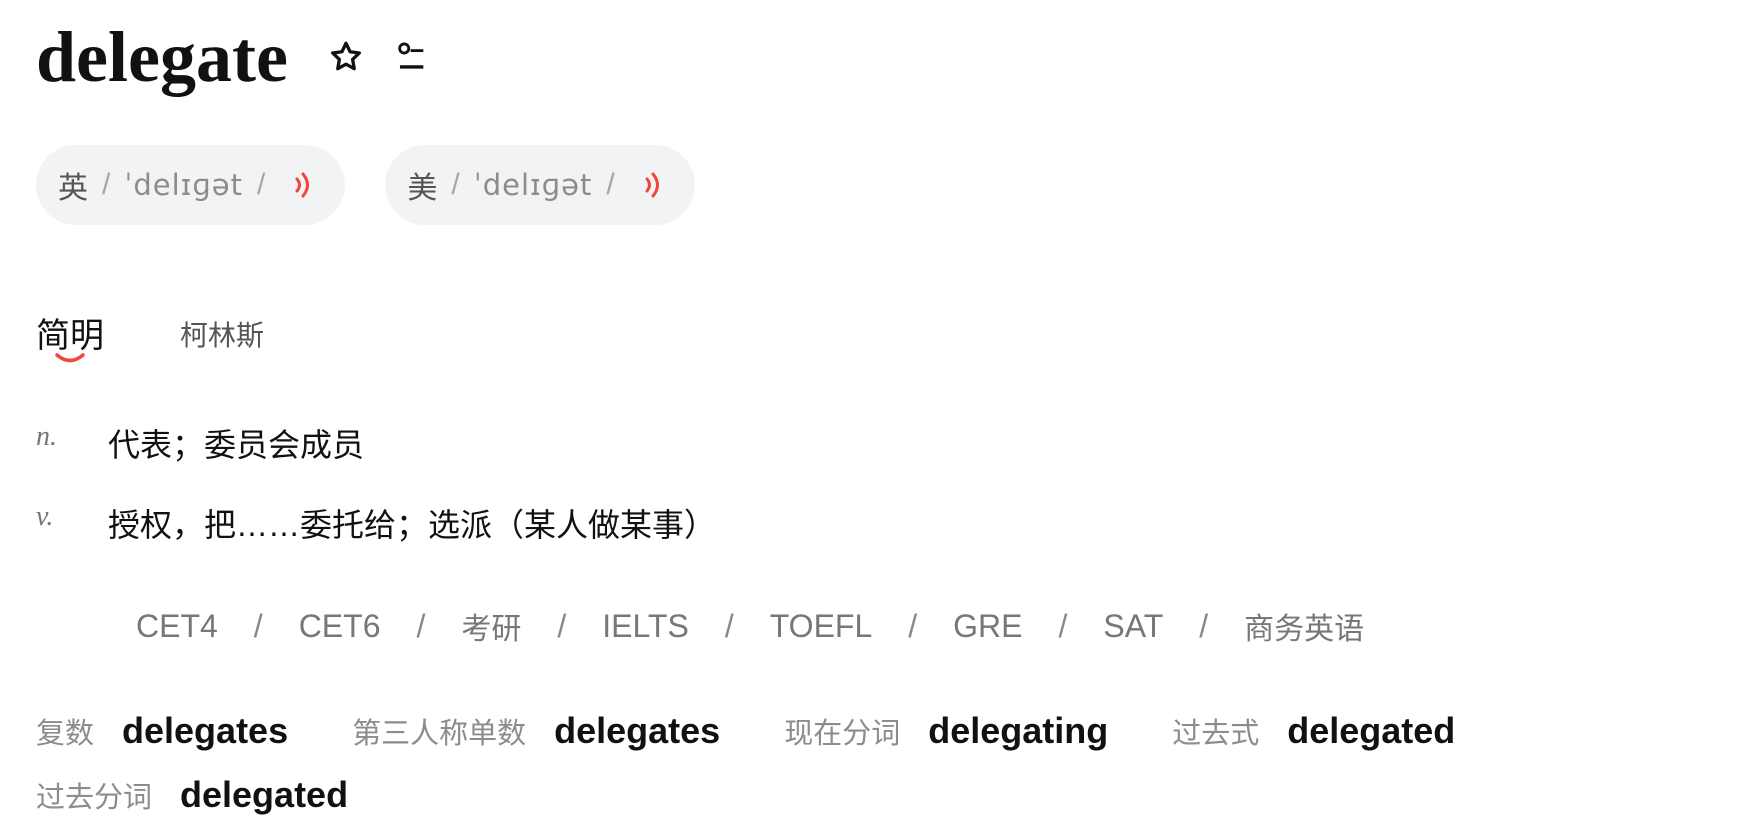  I want to click on tab-collins: 柯林斯, so click(222, 334).